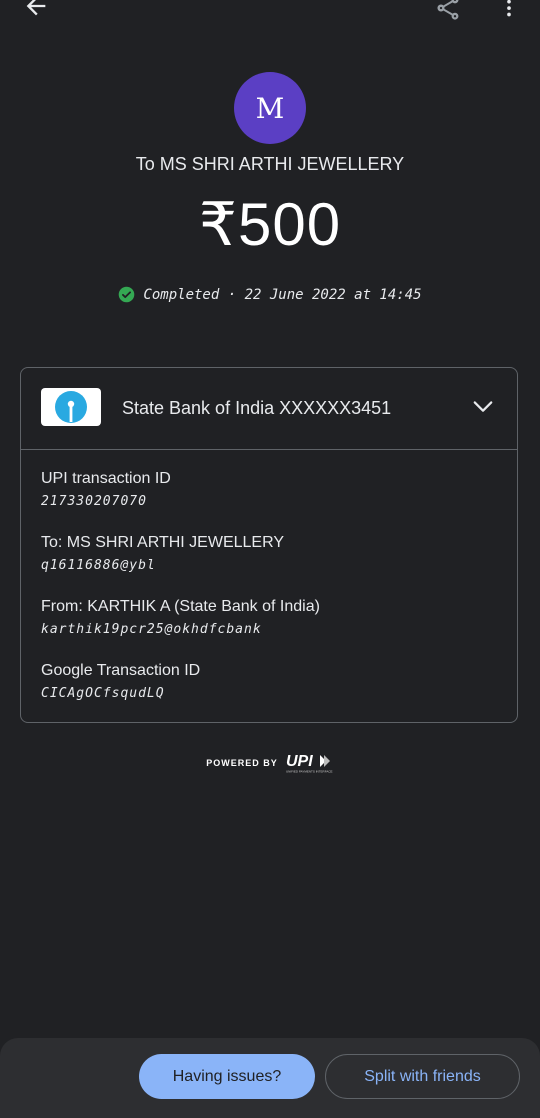 The width and height of the screenshot is (540, 1118). I want to click on avatar-letter: M, so click(270, 108).